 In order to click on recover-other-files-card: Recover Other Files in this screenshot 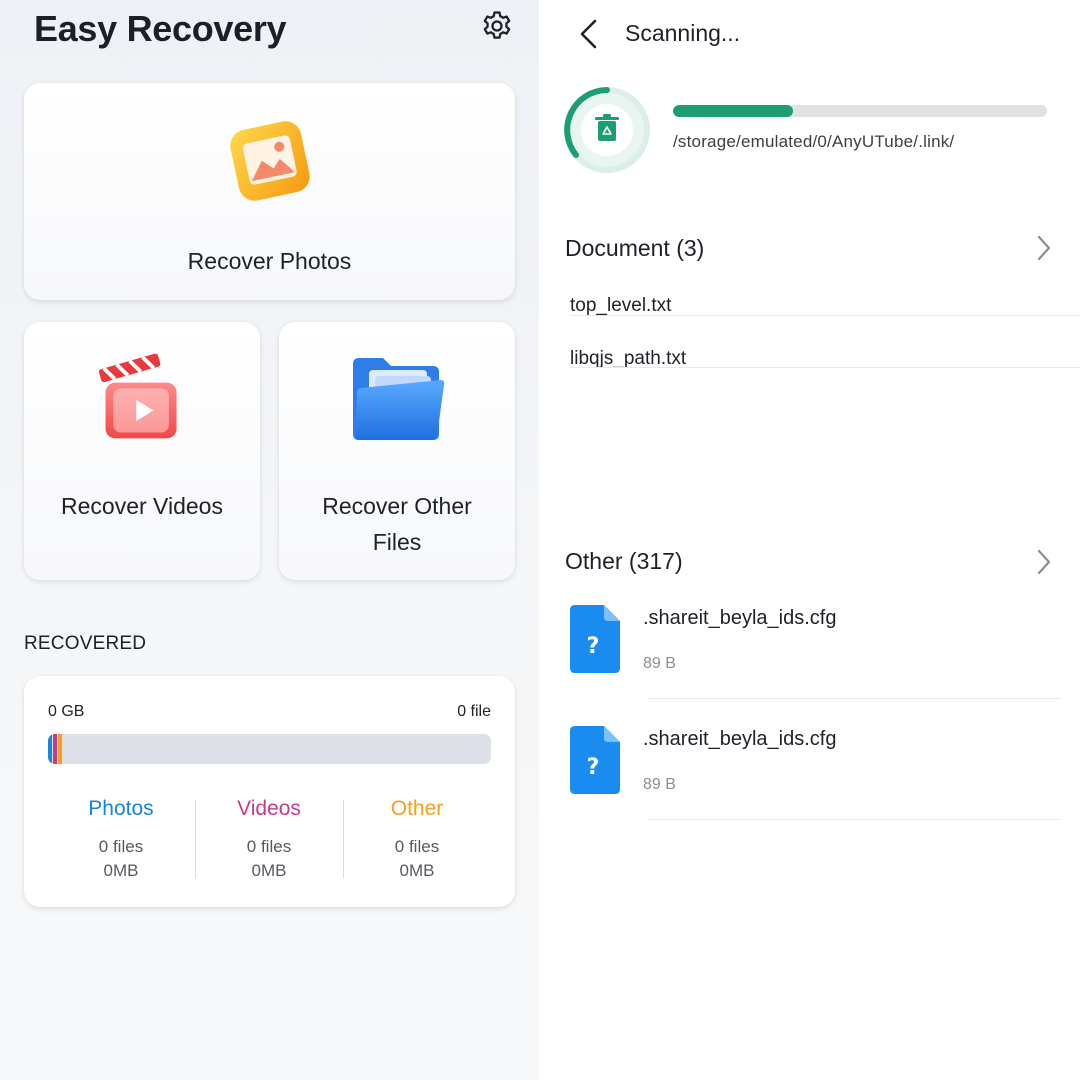, I will do `click(397, 451)`.